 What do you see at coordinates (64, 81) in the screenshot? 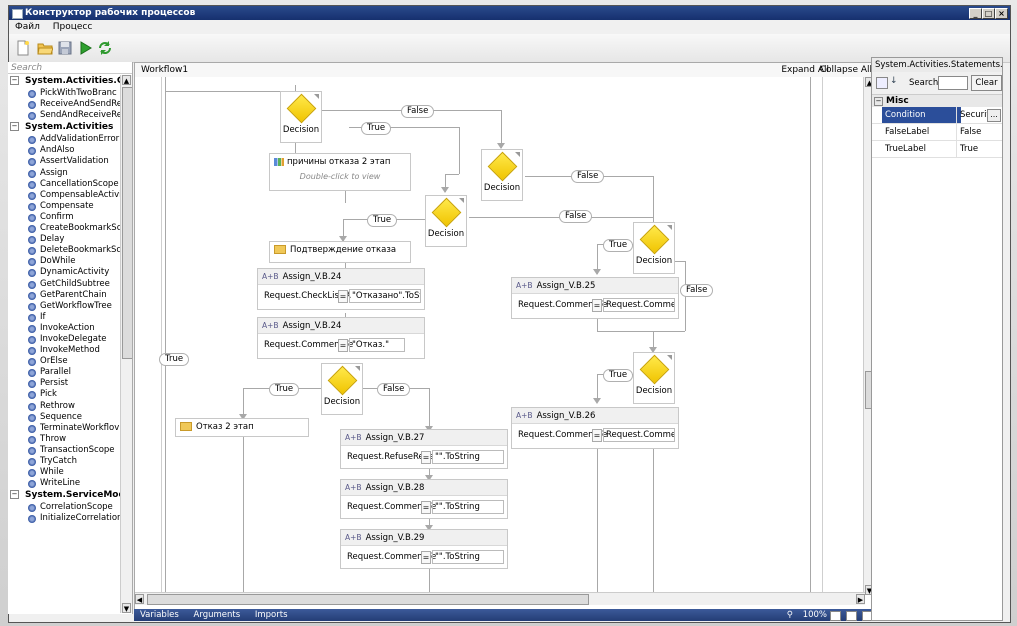
I see `toolbox-category: −System.Activities.Core.` at bounding box center [64, 81].